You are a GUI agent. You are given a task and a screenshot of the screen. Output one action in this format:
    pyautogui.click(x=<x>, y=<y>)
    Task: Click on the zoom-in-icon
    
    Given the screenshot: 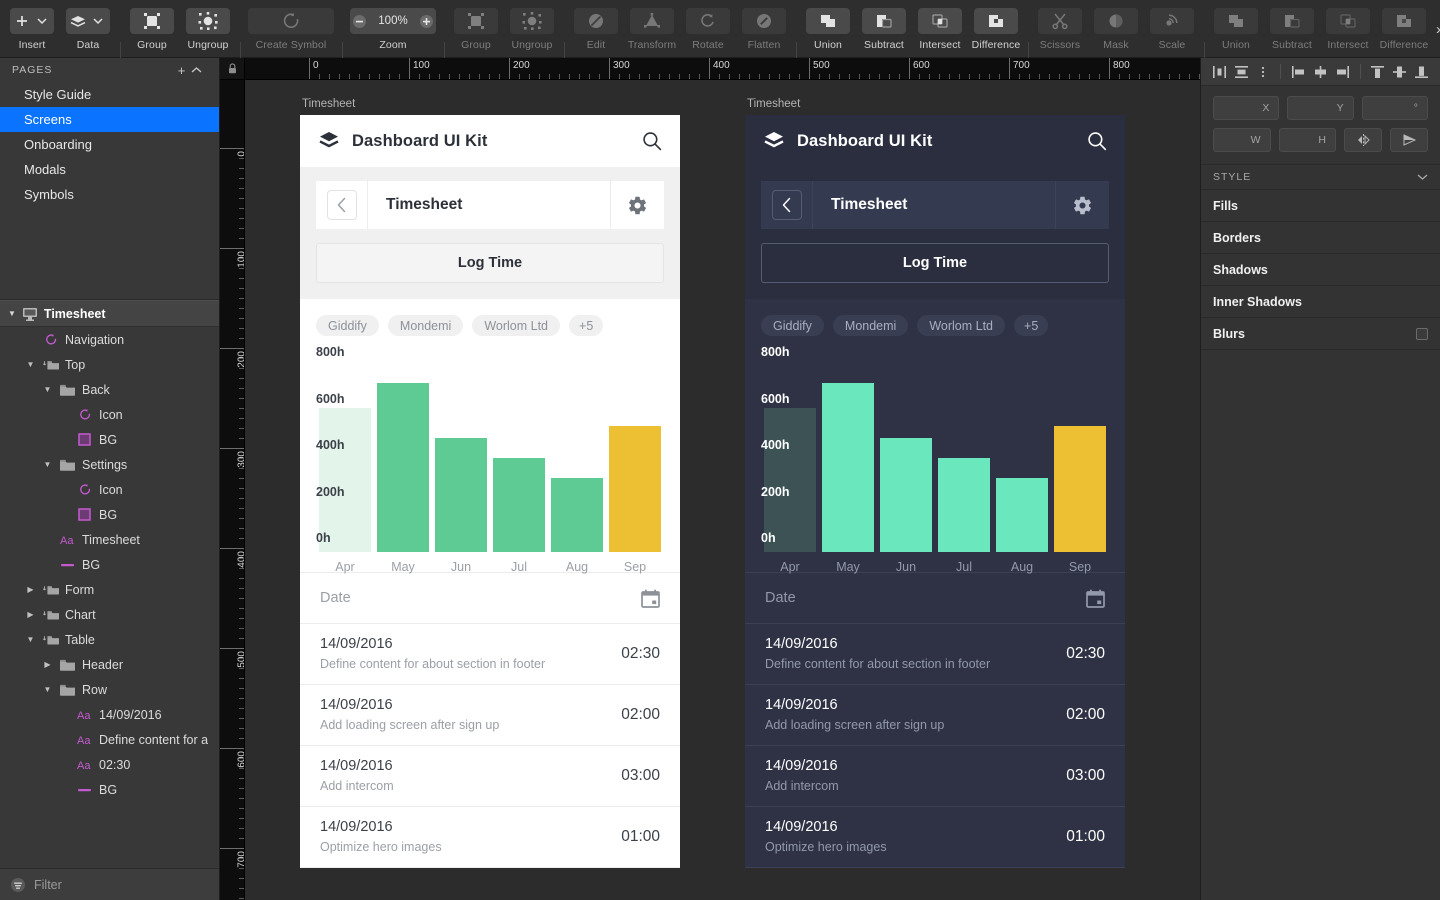 What is the action you would take?
    pyautogui.click(x=426, y=21)
    